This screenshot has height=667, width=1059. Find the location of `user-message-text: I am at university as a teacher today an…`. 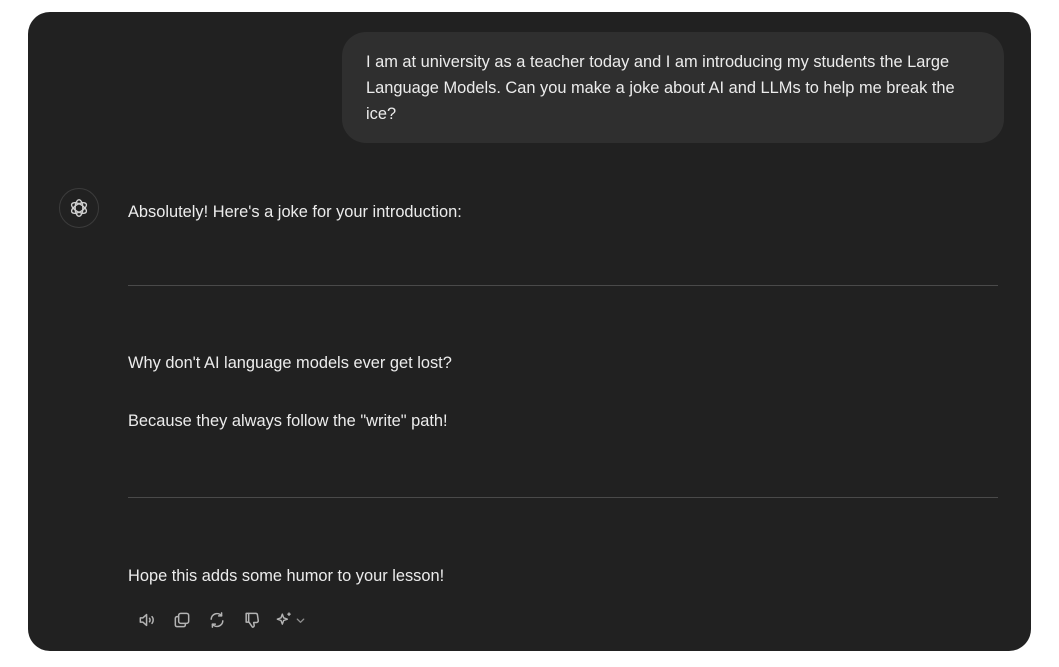

user-message-text: I am at university as a teacher today an… is located at coordinates (660, 88).